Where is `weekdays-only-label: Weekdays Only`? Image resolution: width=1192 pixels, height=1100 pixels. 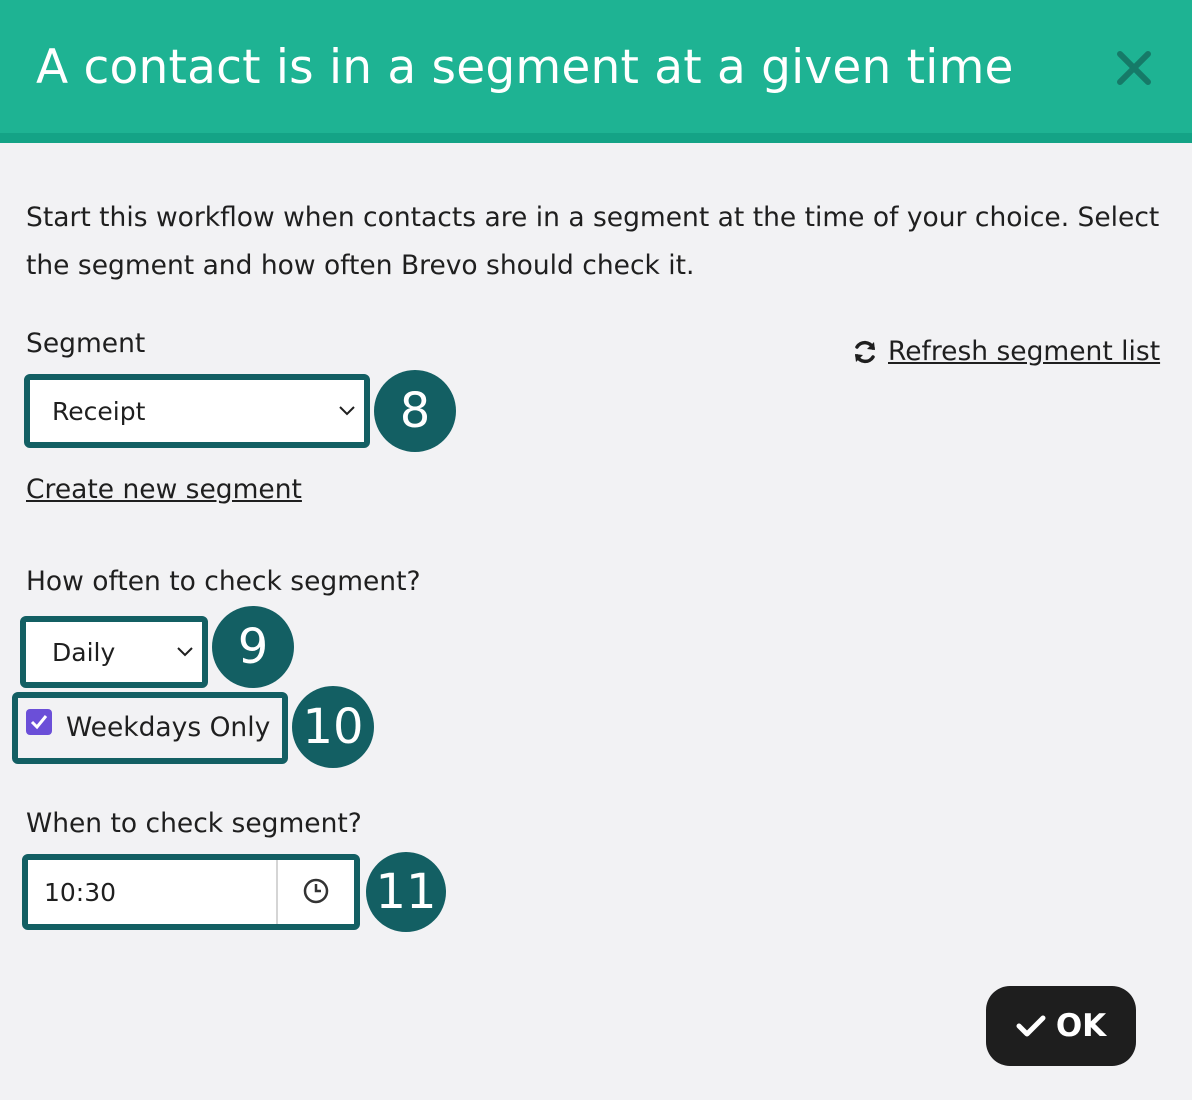 weekdays-only-label: Weekdays Only is located at coordinates (168, 728).